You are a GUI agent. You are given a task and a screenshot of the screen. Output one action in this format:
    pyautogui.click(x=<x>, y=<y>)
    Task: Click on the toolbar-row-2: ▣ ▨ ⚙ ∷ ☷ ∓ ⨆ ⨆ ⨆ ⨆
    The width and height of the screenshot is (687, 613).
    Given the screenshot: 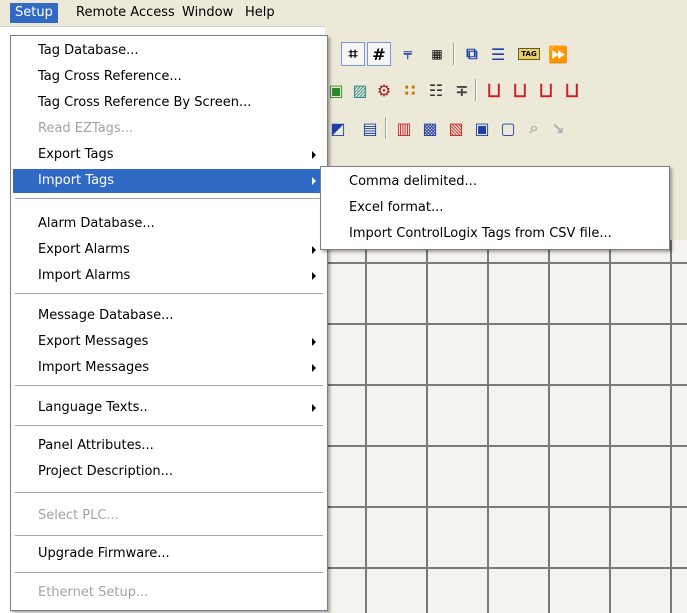 What is the action you would take?
    pyautogui.click(x=506, y=90)
    